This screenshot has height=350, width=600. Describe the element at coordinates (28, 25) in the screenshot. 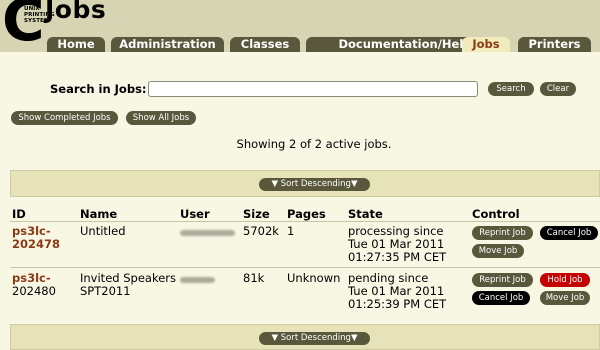

I see `cups-logo: C UNIX PRINTING SYSTEM` at that location.